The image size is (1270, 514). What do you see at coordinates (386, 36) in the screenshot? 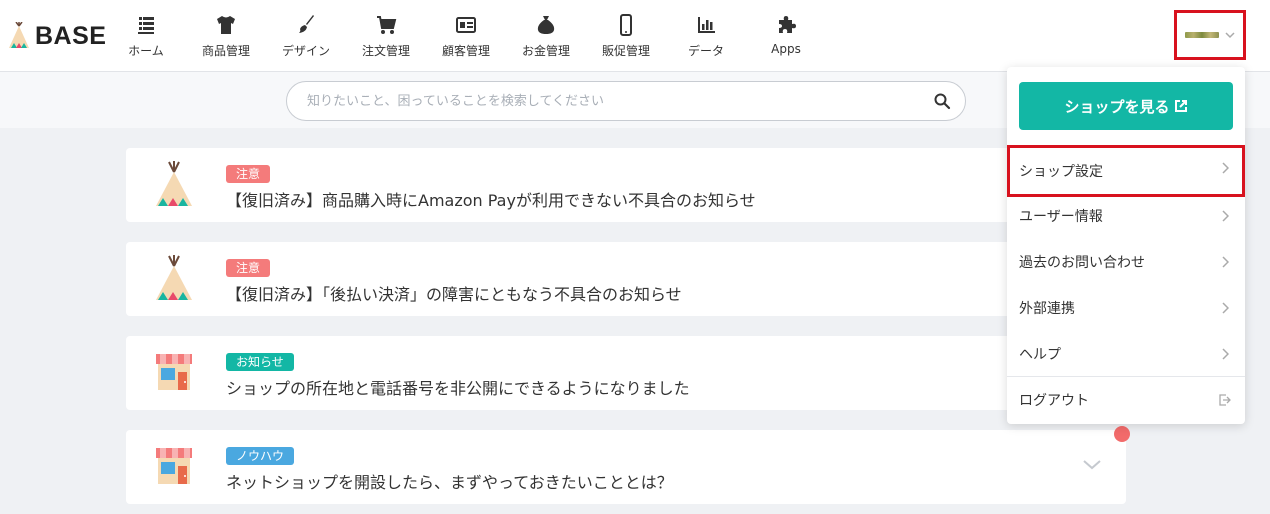
I see `nav-orders: 注文管理` at bounding box center [386, 36].